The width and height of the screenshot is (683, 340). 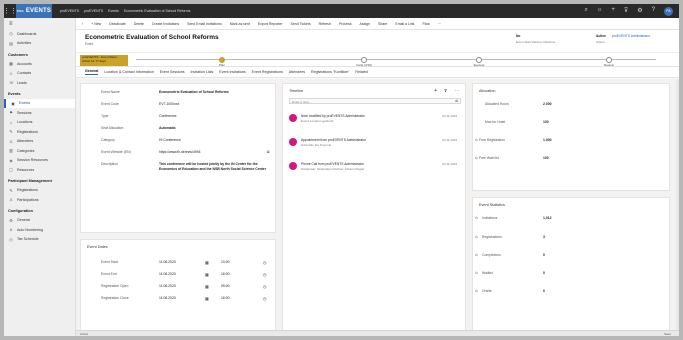 I want to click on tab: Event Invitations, so click(x=232, y=72).